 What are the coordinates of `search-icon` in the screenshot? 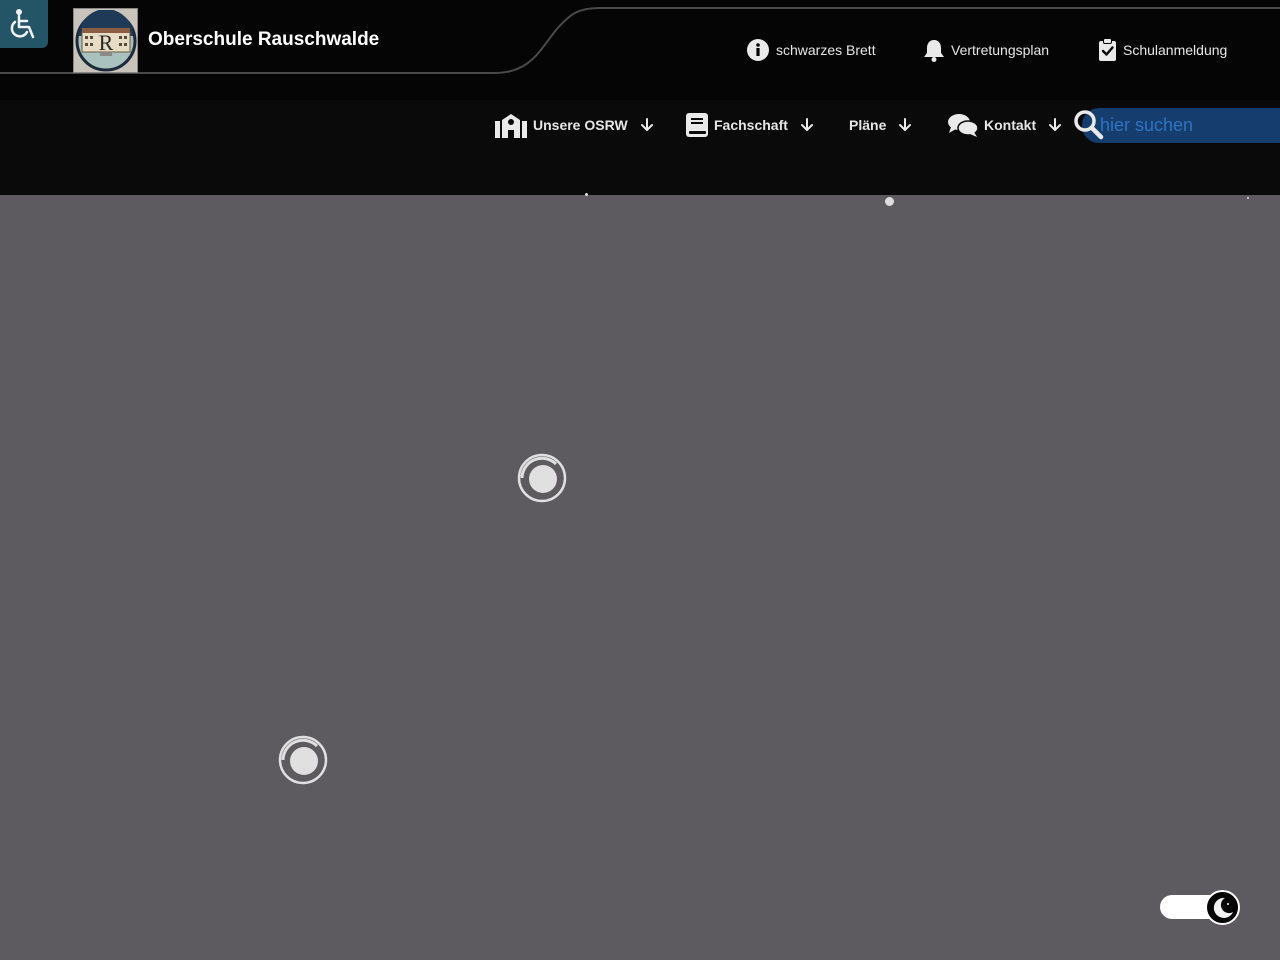 It's located at (1088, 124).